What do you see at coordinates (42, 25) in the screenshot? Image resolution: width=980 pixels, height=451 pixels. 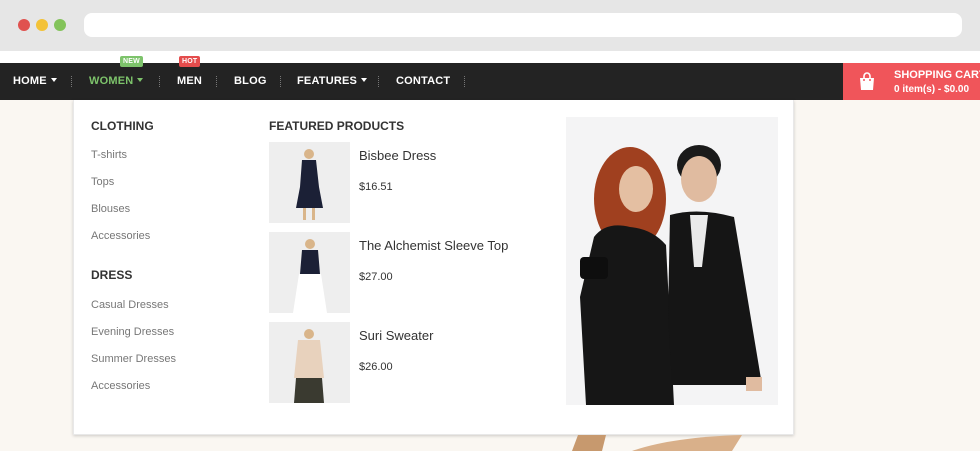 I see `minimize-window-dot` at bounding box center [42, 25].